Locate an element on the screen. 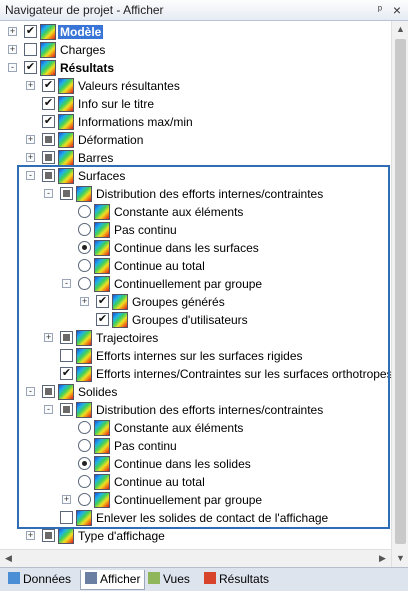 This screenshot has height=591, width=408. tree-row: + Barres is located at coordinates (195, 158).